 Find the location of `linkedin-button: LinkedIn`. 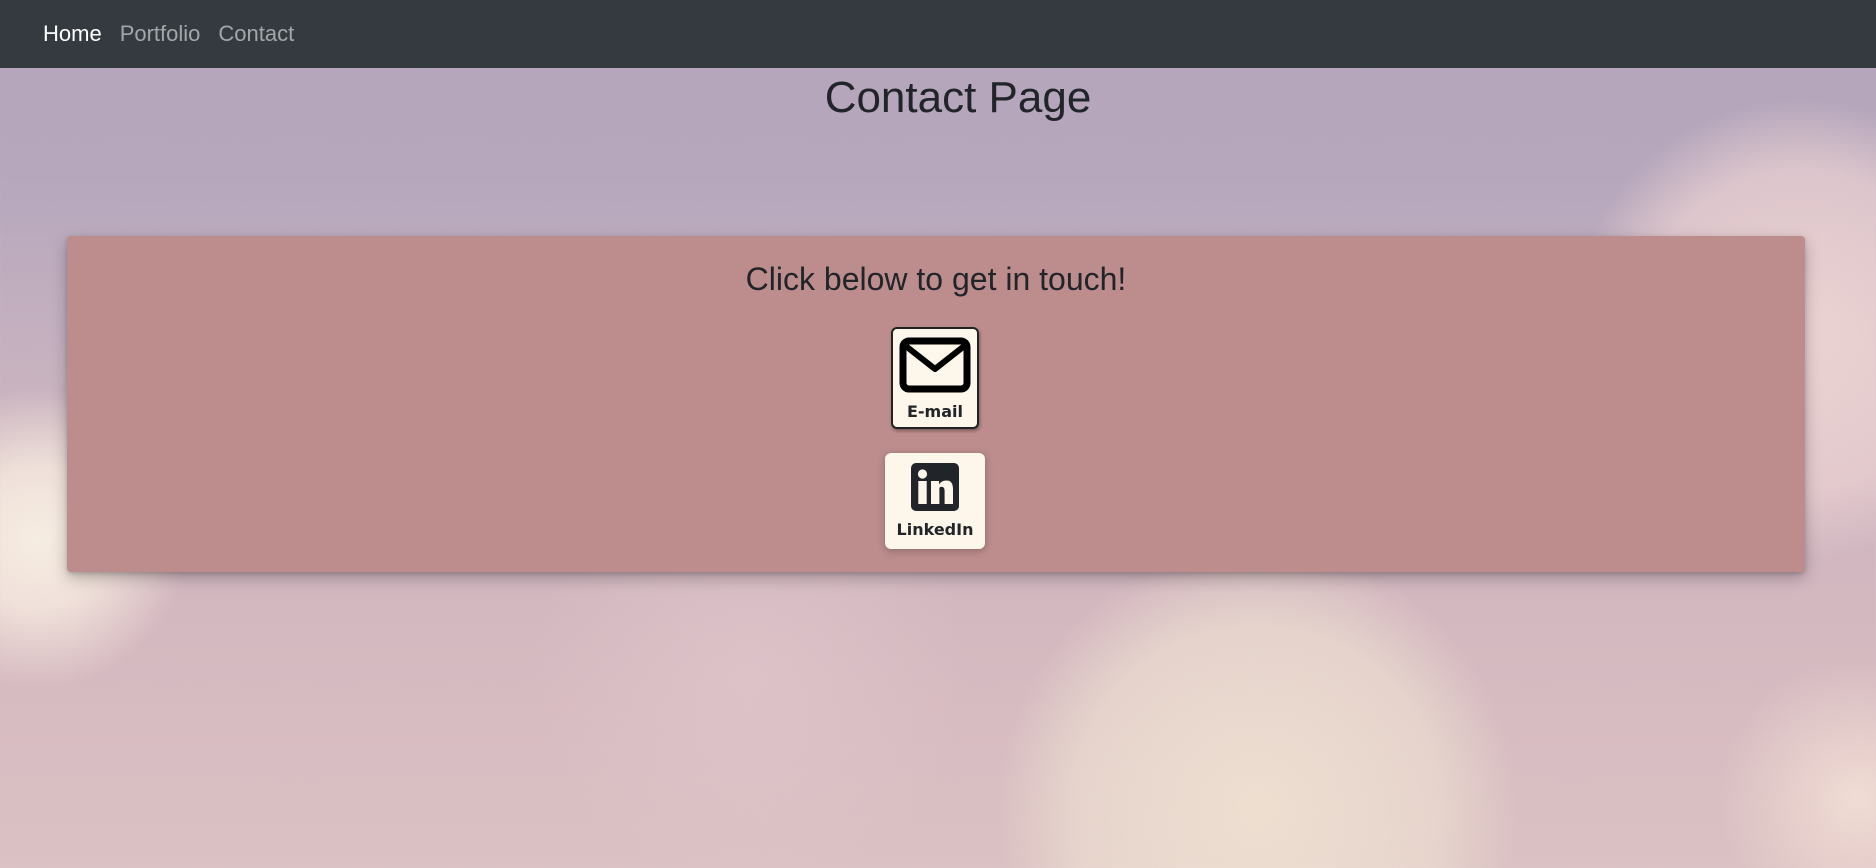

linkedin-button: LinkedIn is located at coordinates (935, 501).